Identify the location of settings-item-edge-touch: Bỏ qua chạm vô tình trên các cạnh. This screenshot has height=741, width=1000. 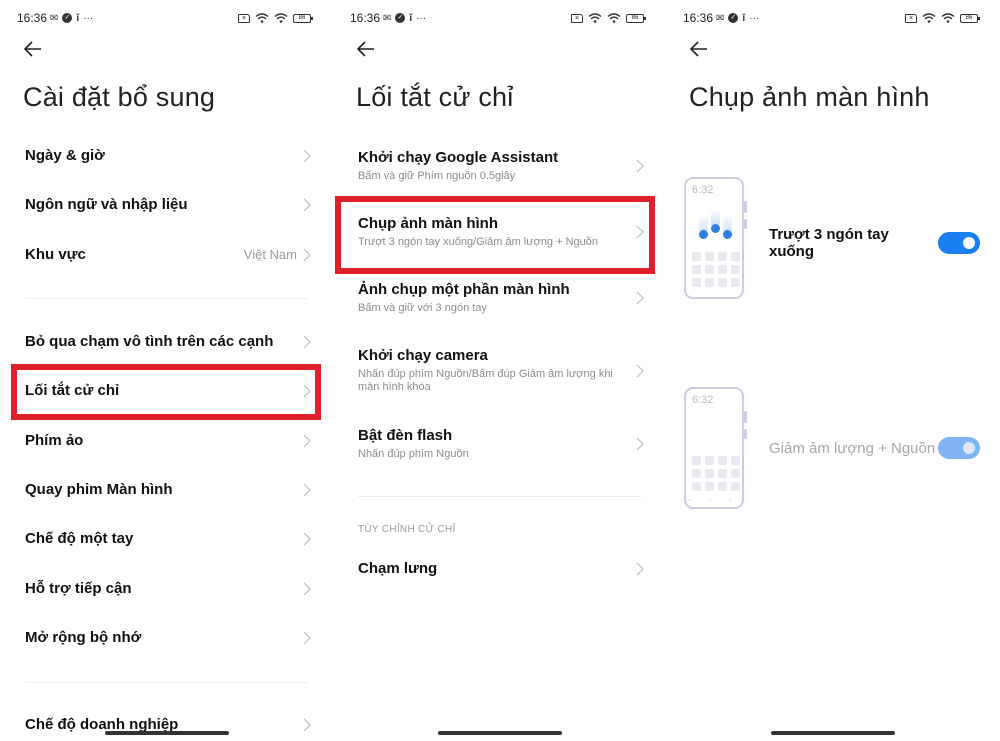
(168, 341).